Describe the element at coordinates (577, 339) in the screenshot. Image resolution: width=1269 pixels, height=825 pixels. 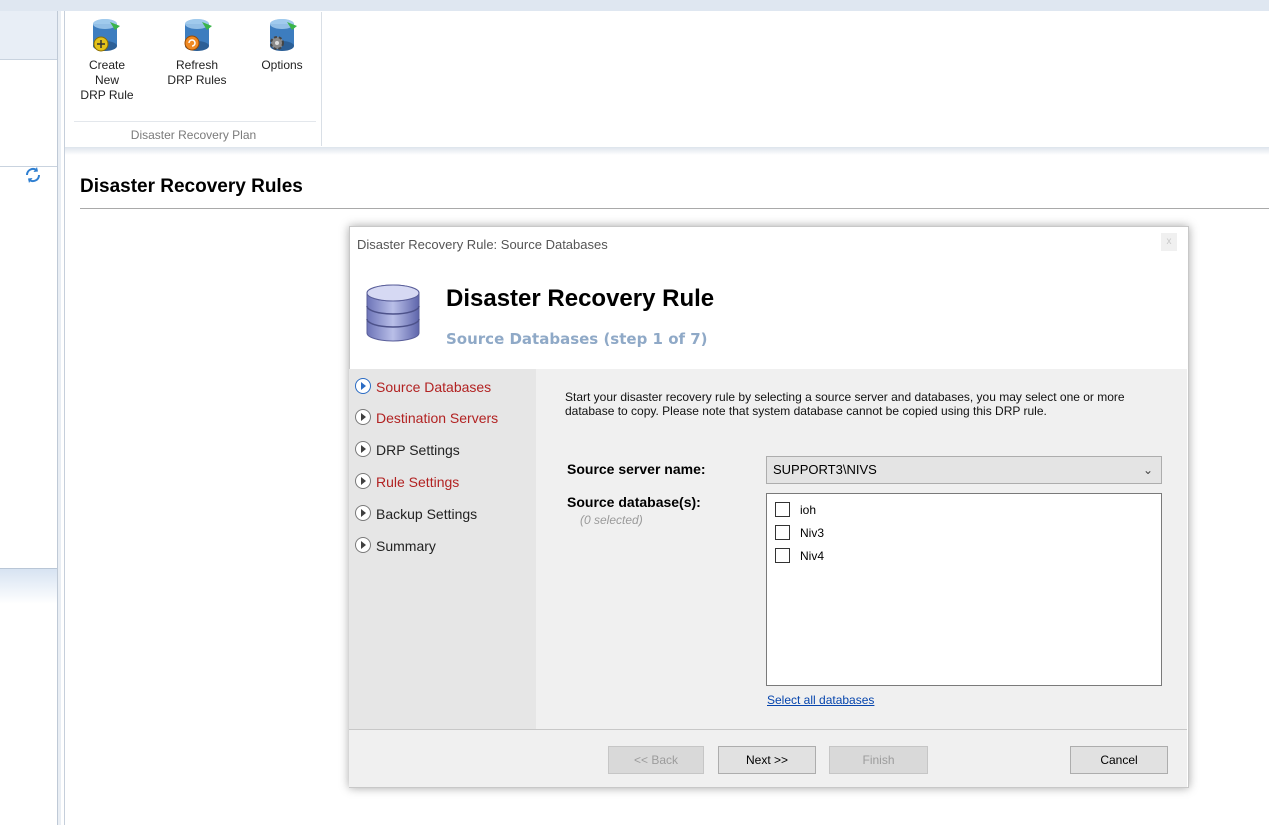
I see `wizard-header-subtitle: Source Databases (step 1 of 7)` at that location.